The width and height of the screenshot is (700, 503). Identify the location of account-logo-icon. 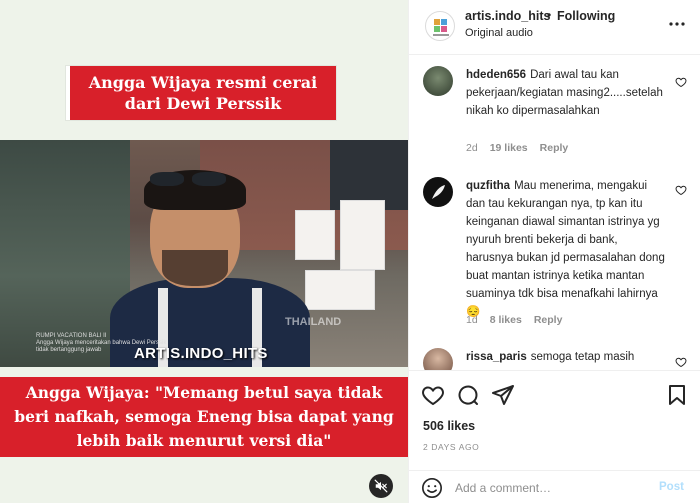
(441, 27).